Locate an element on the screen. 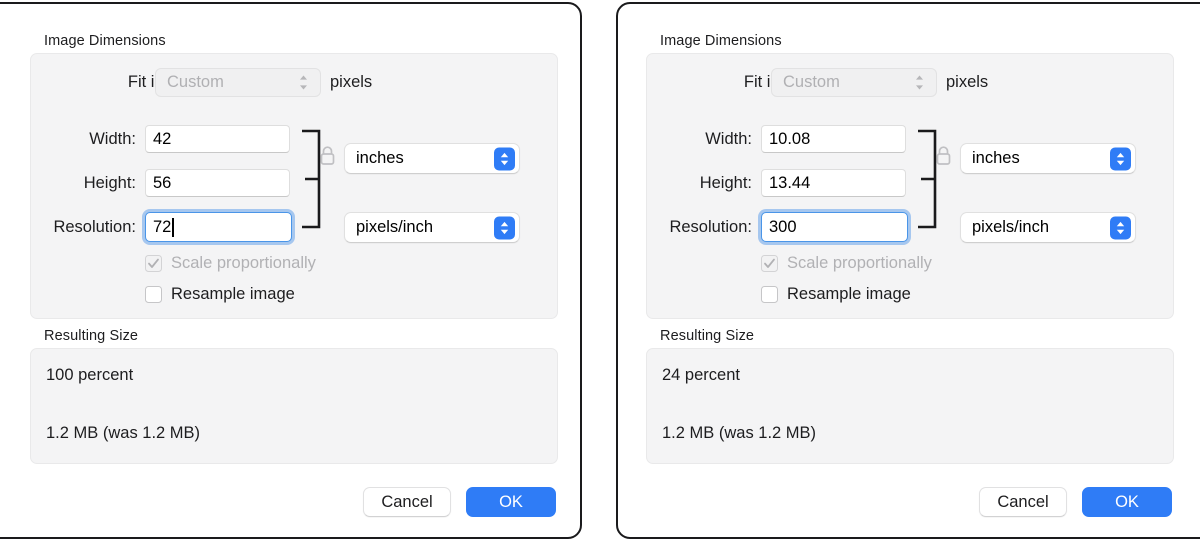  width-input: 42 is located at coordinates (217, 139).